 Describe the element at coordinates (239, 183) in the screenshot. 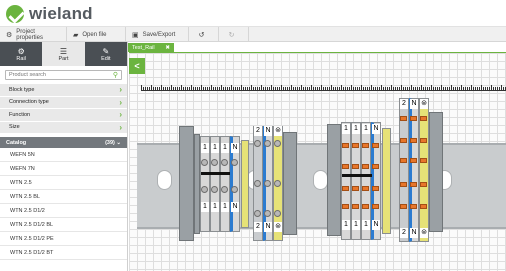

I see `terminal-group-1: 1 1 1 N 1 1 1 N 2 N ⊜ 2 N ⊜` at that location.